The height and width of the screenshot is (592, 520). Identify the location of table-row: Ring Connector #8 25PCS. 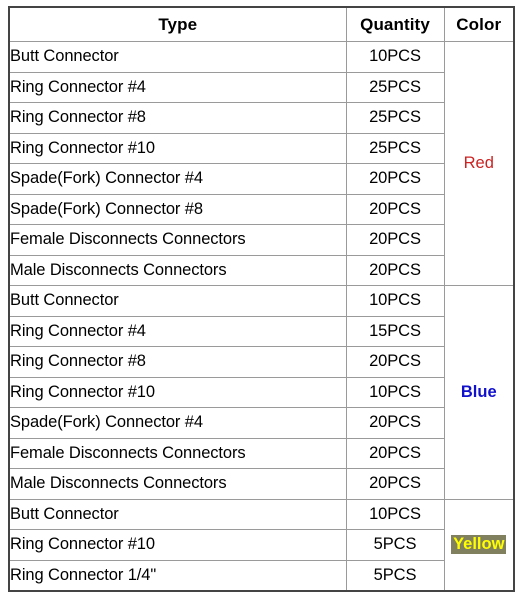
(261, 118).